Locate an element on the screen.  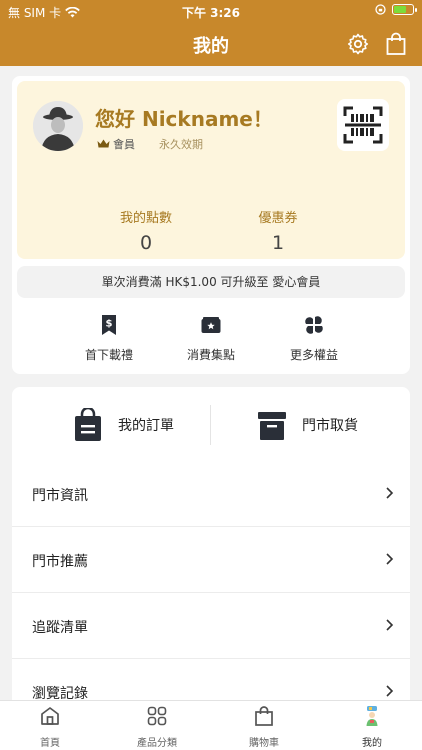
perk-label: 消費集點 is located at coordinates (210, 355).